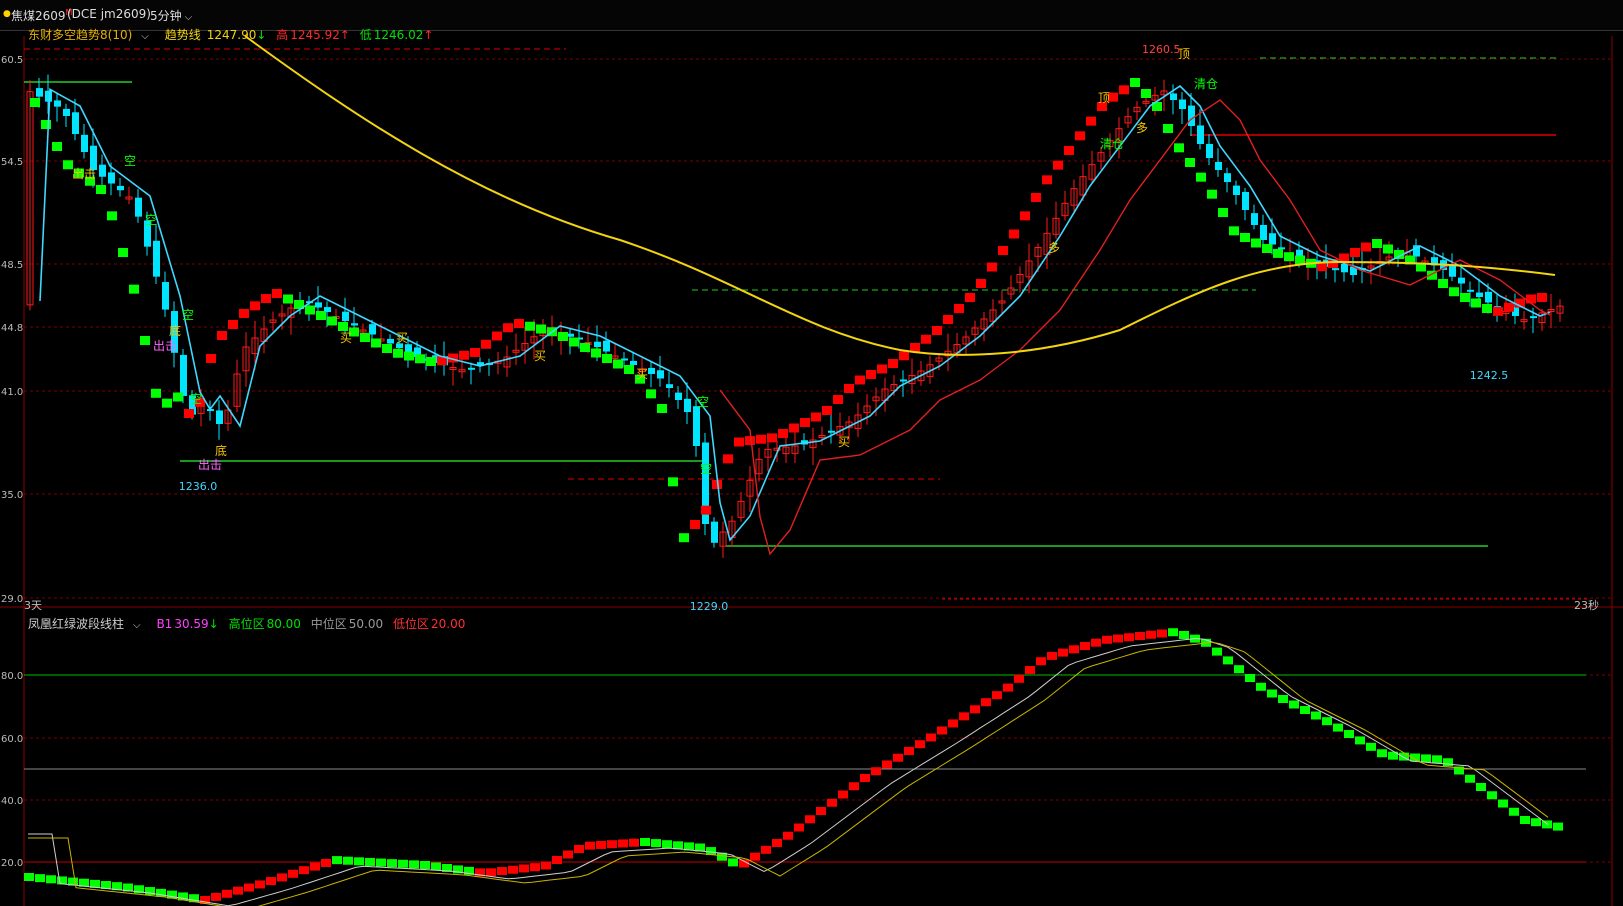  I want to click on y-tick-label: 54.5, so click(12, 162).